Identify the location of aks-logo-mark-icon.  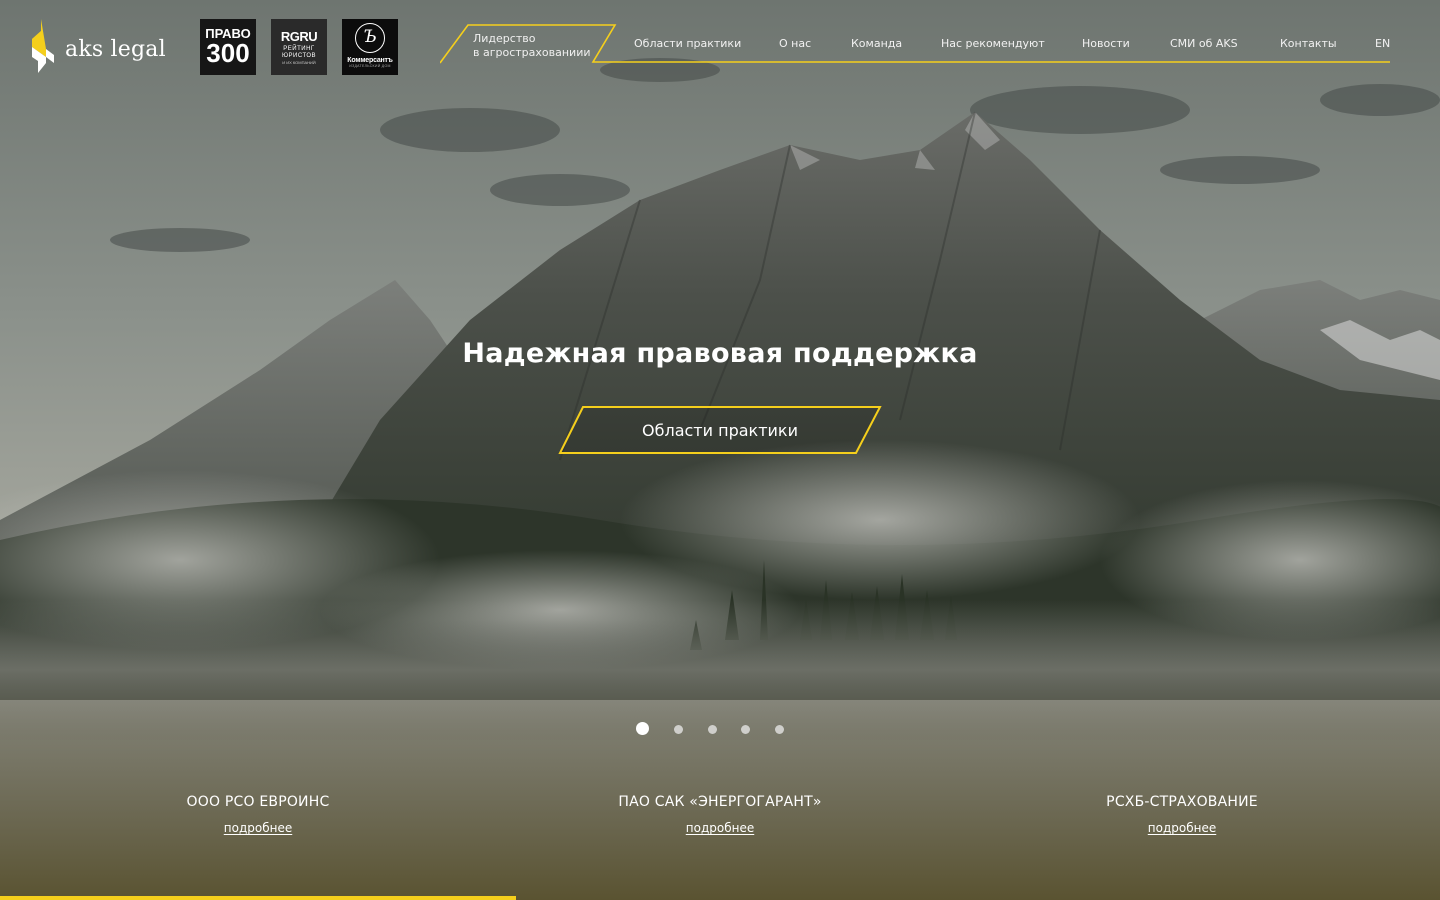
(43, 46).